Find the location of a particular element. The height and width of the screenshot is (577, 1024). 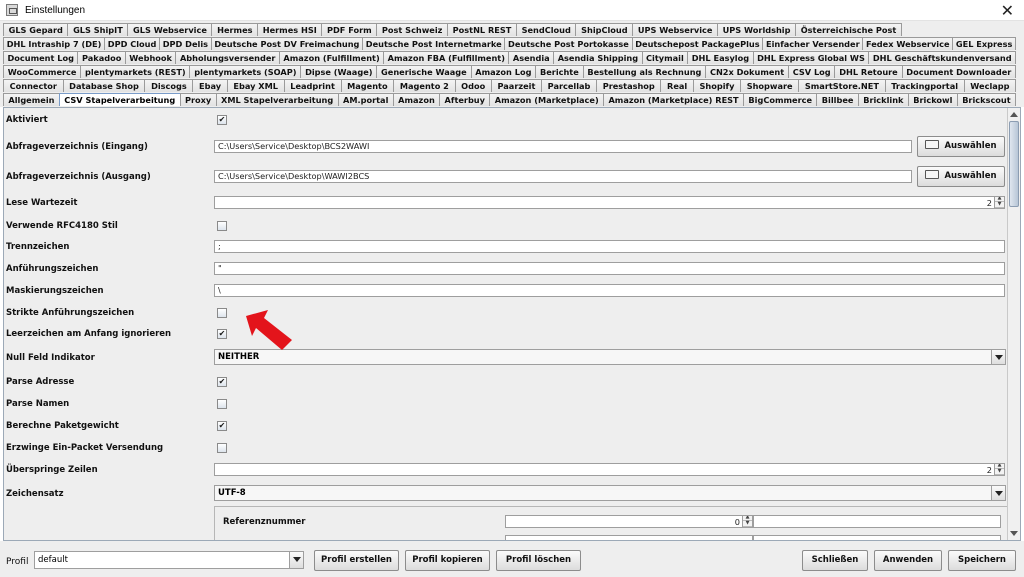

tab-weclapp: Weclapp is located at coordinates (990, 85).